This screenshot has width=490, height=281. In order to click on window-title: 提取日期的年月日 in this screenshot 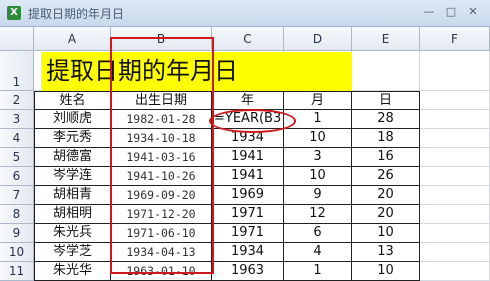, I will do `click(76, 14)`.